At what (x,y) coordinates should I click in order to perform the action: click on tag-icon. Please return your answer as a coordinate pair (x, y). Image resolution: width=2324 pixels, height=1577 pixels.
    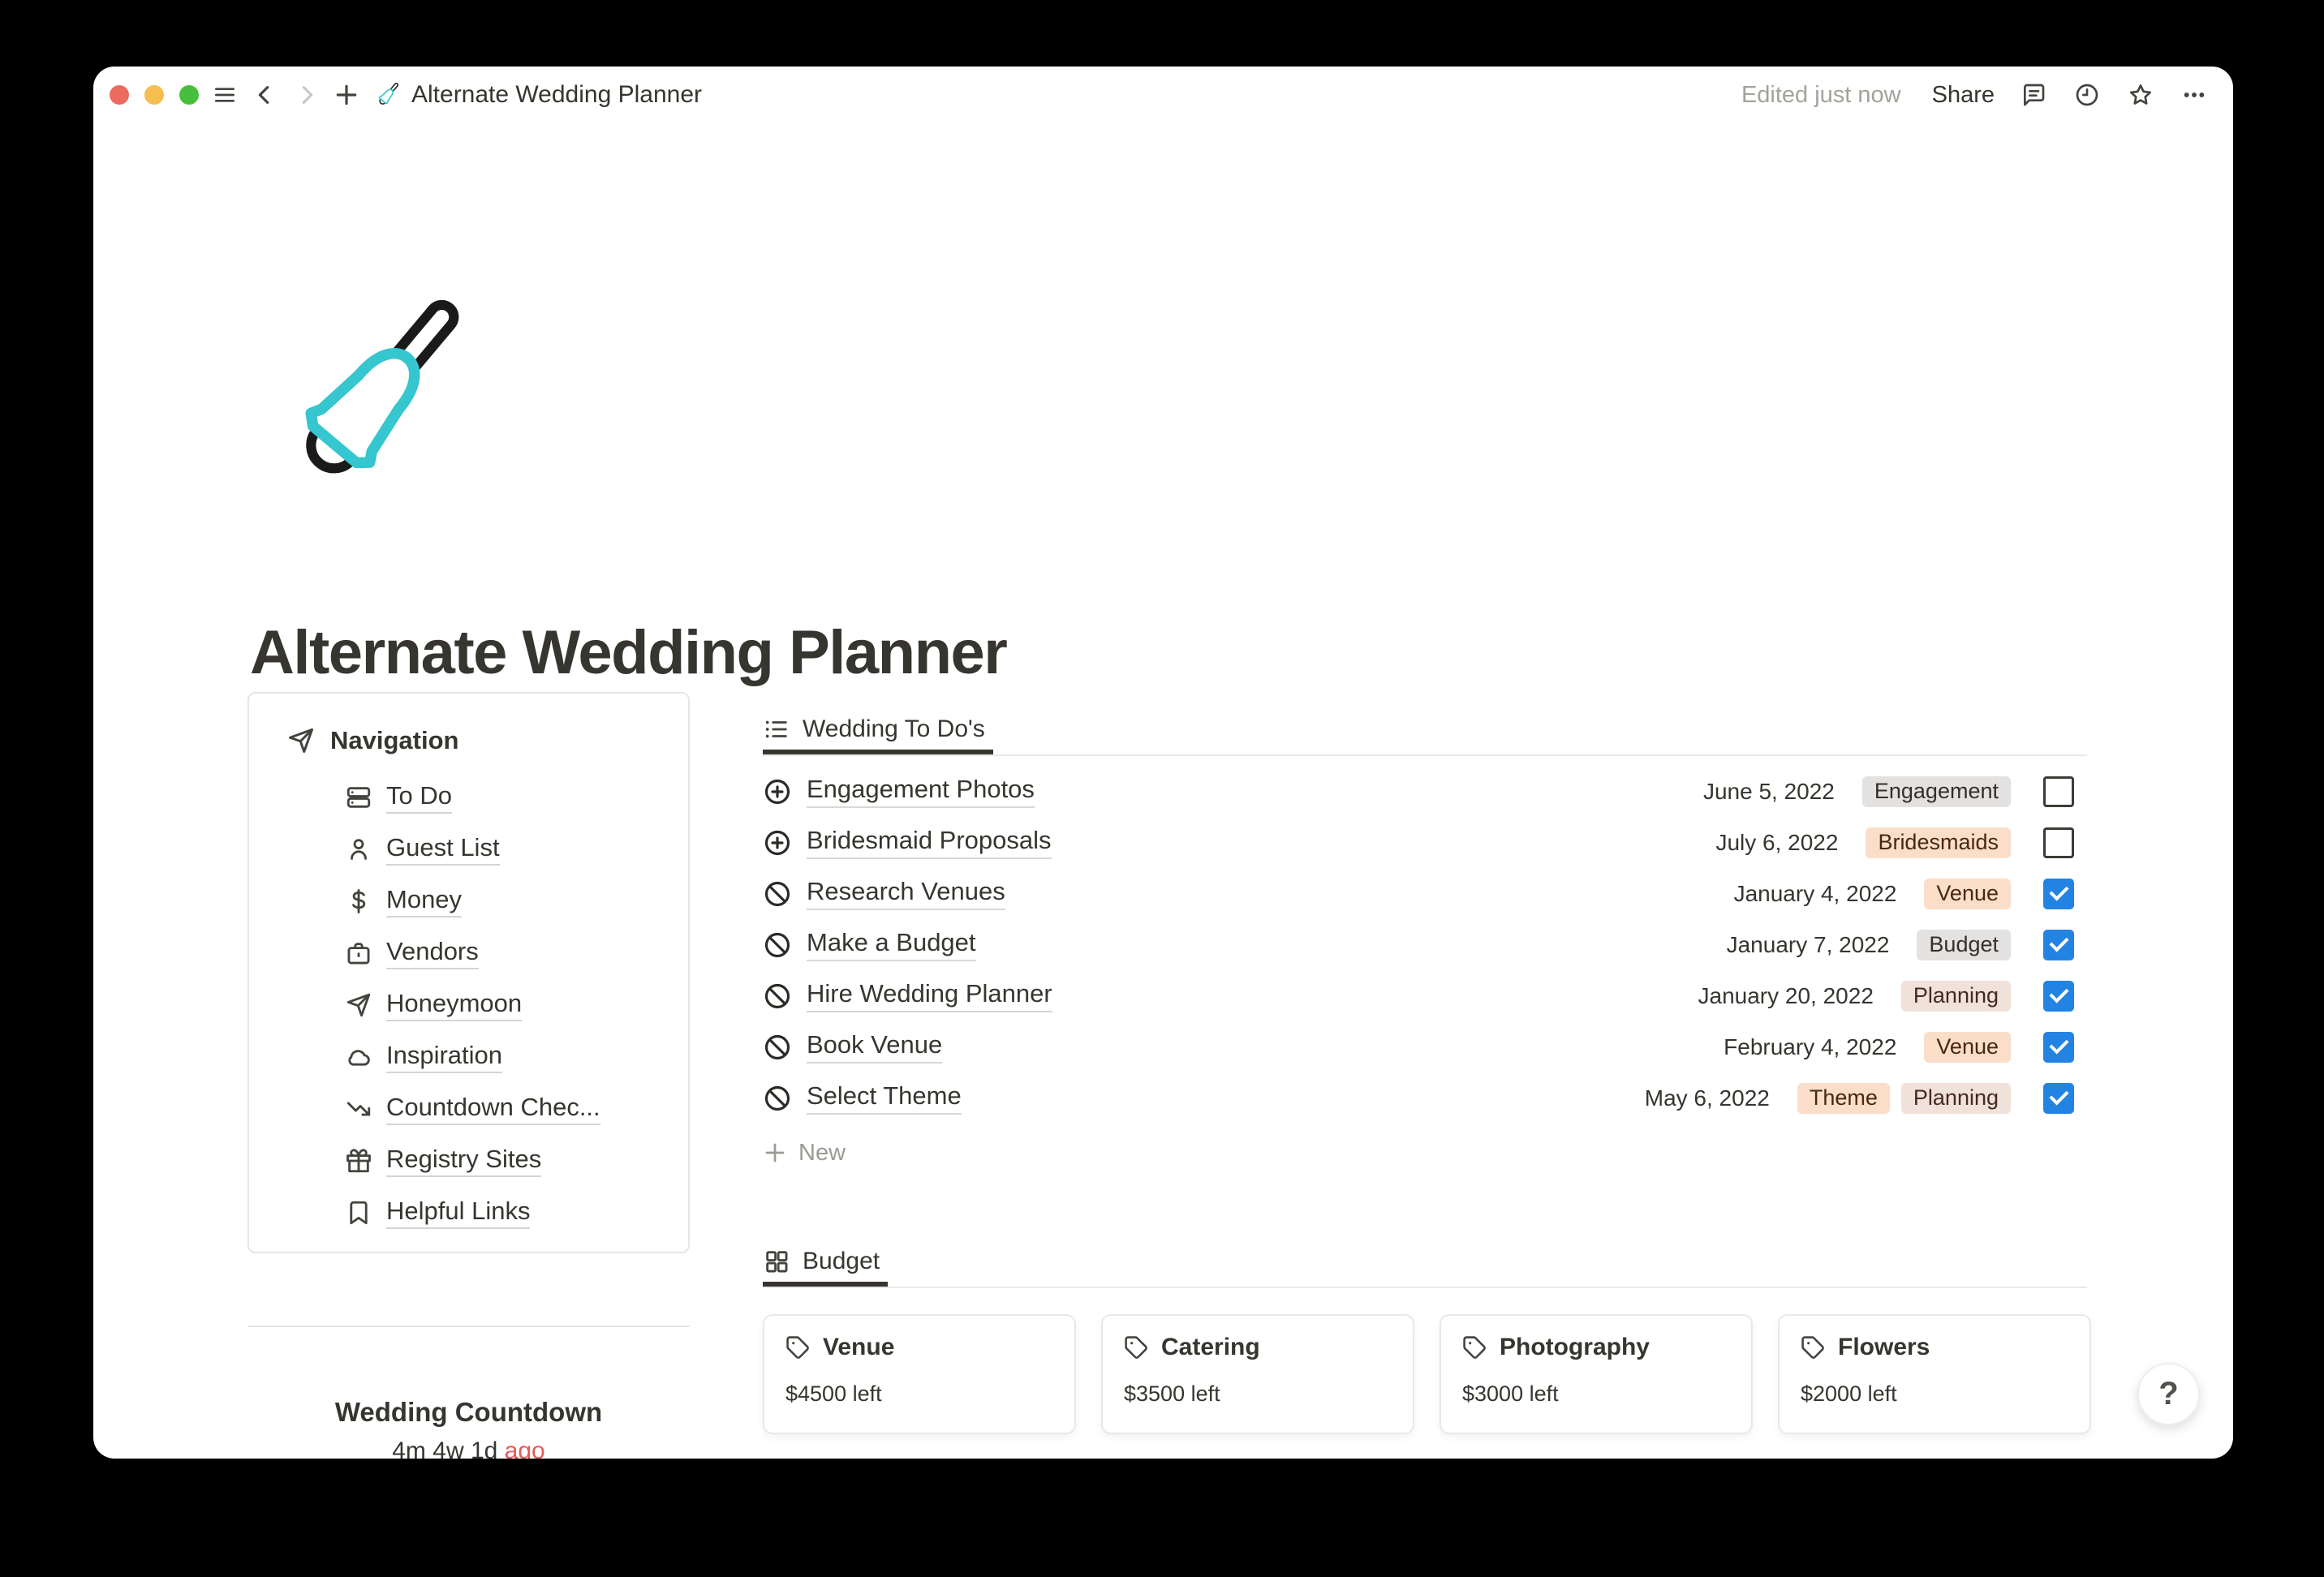
    Looking at the image, I should click on (1812, 1347).